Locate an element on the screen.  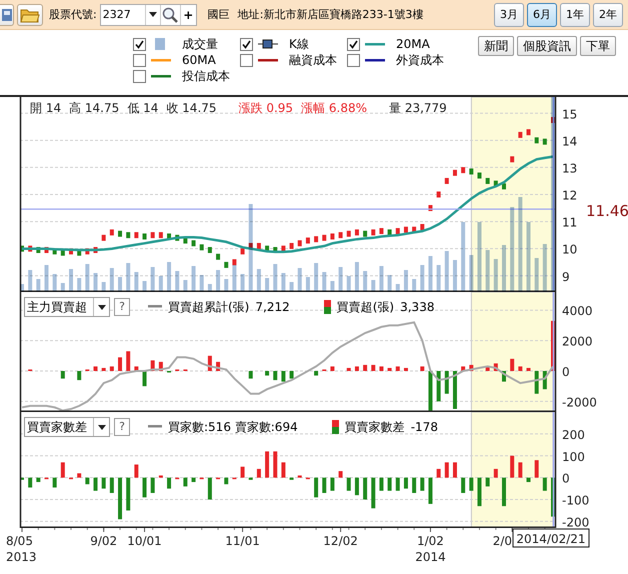
legend-label: 融資成本 is located at coordinates (313, 60).